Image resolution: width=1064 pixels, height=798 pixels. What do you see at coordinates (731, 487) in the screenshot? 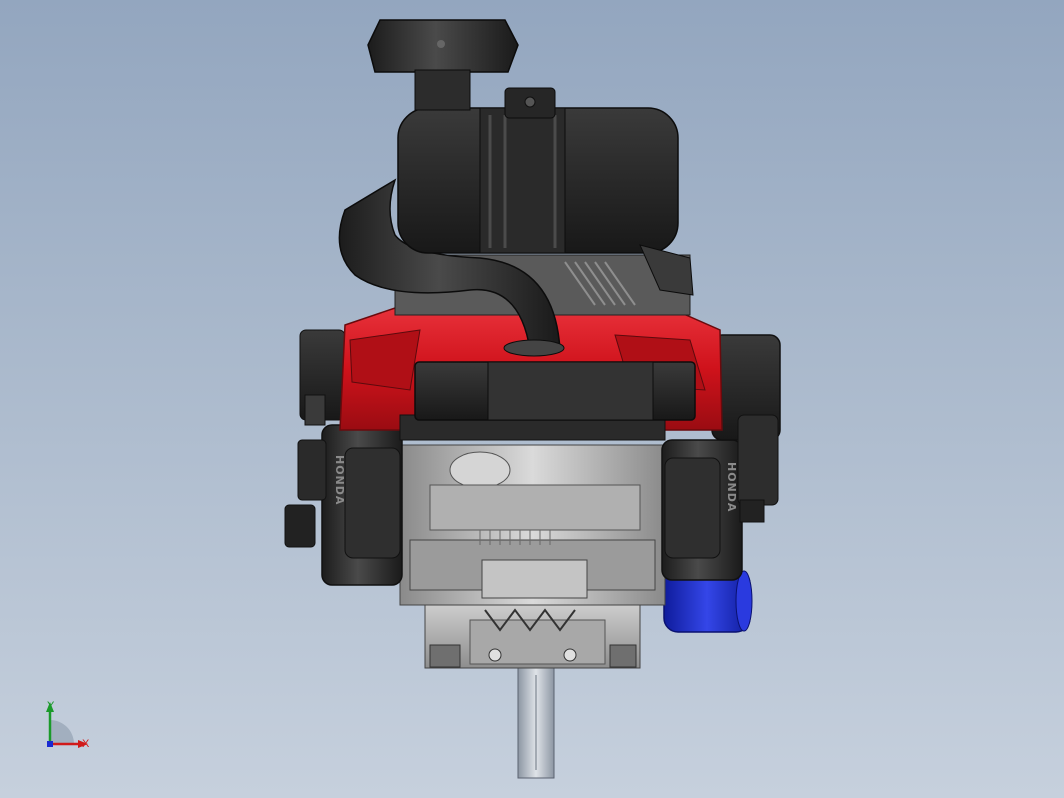
I see `brand-mark-right: HONDA` at bounding box center [731, 487].